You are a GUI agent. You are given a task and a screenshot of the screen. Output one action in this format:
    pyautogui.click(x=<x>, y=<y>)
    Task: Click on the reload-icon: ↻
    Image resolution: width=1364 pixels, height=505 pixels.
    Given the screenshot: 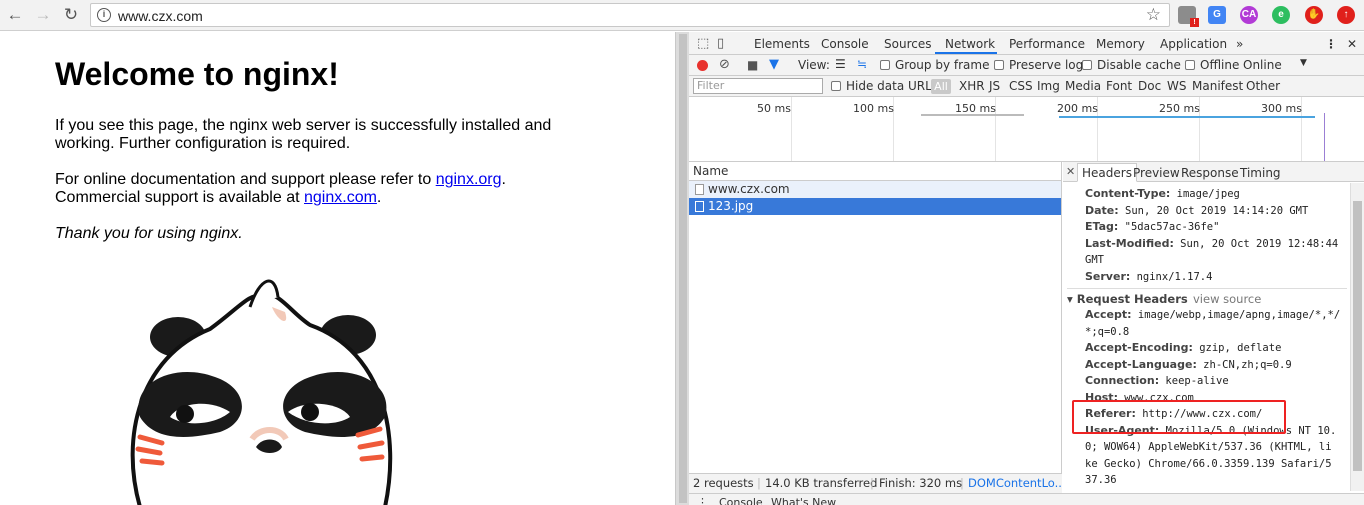 What is the action you would take?
    pyautogui.click(x=71, y=15)
    